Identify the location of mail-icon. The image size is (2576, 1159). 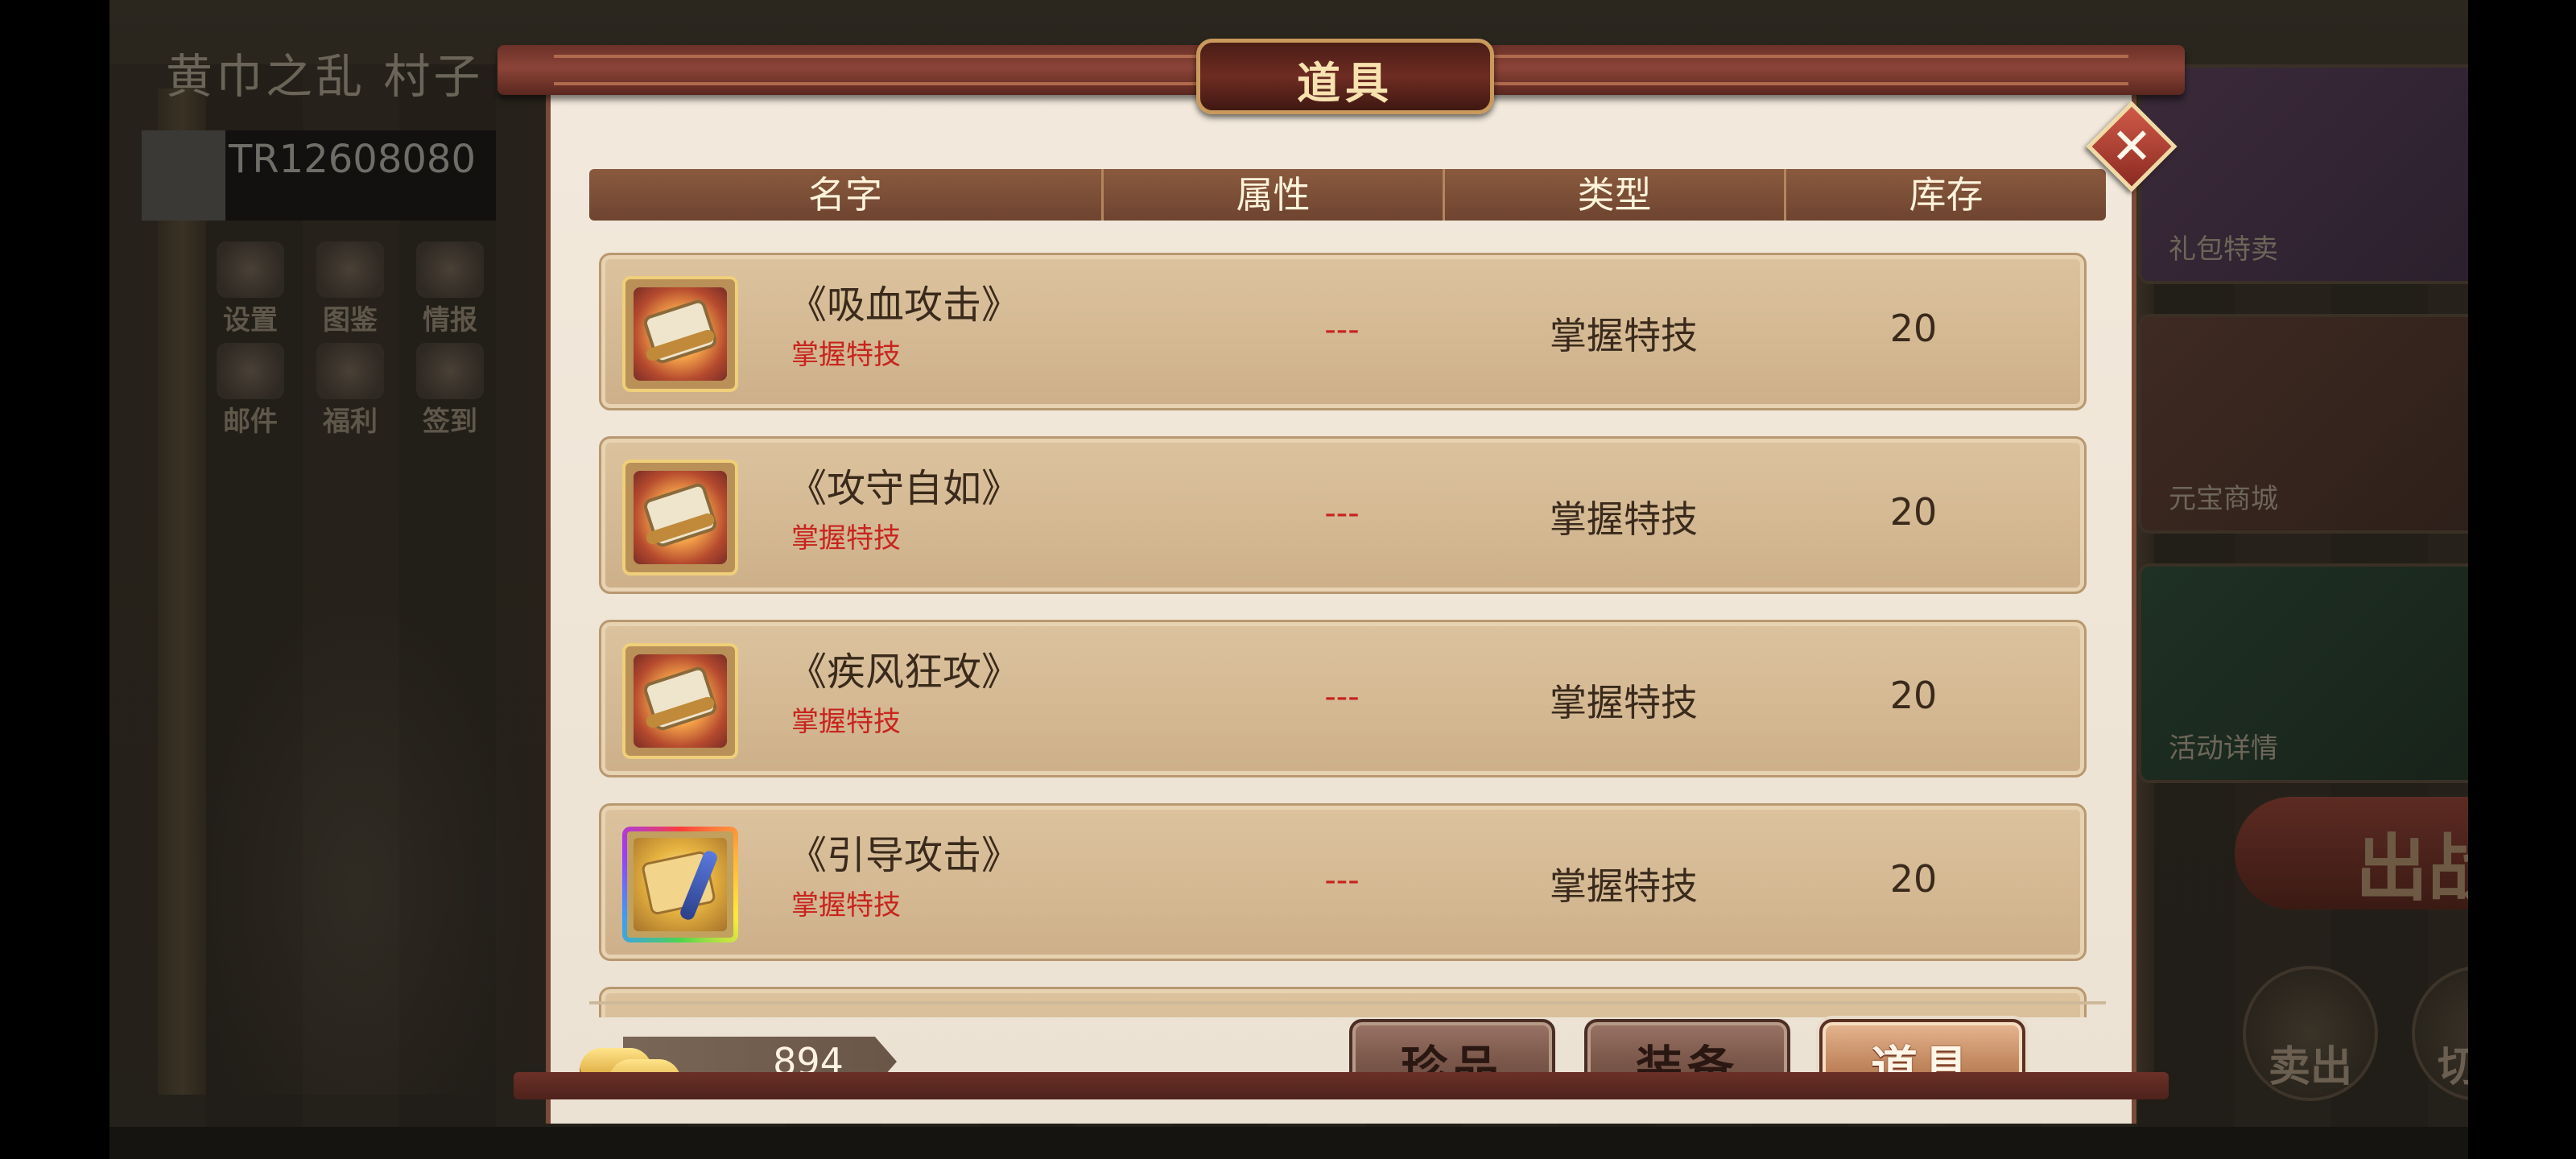
(250, 371).